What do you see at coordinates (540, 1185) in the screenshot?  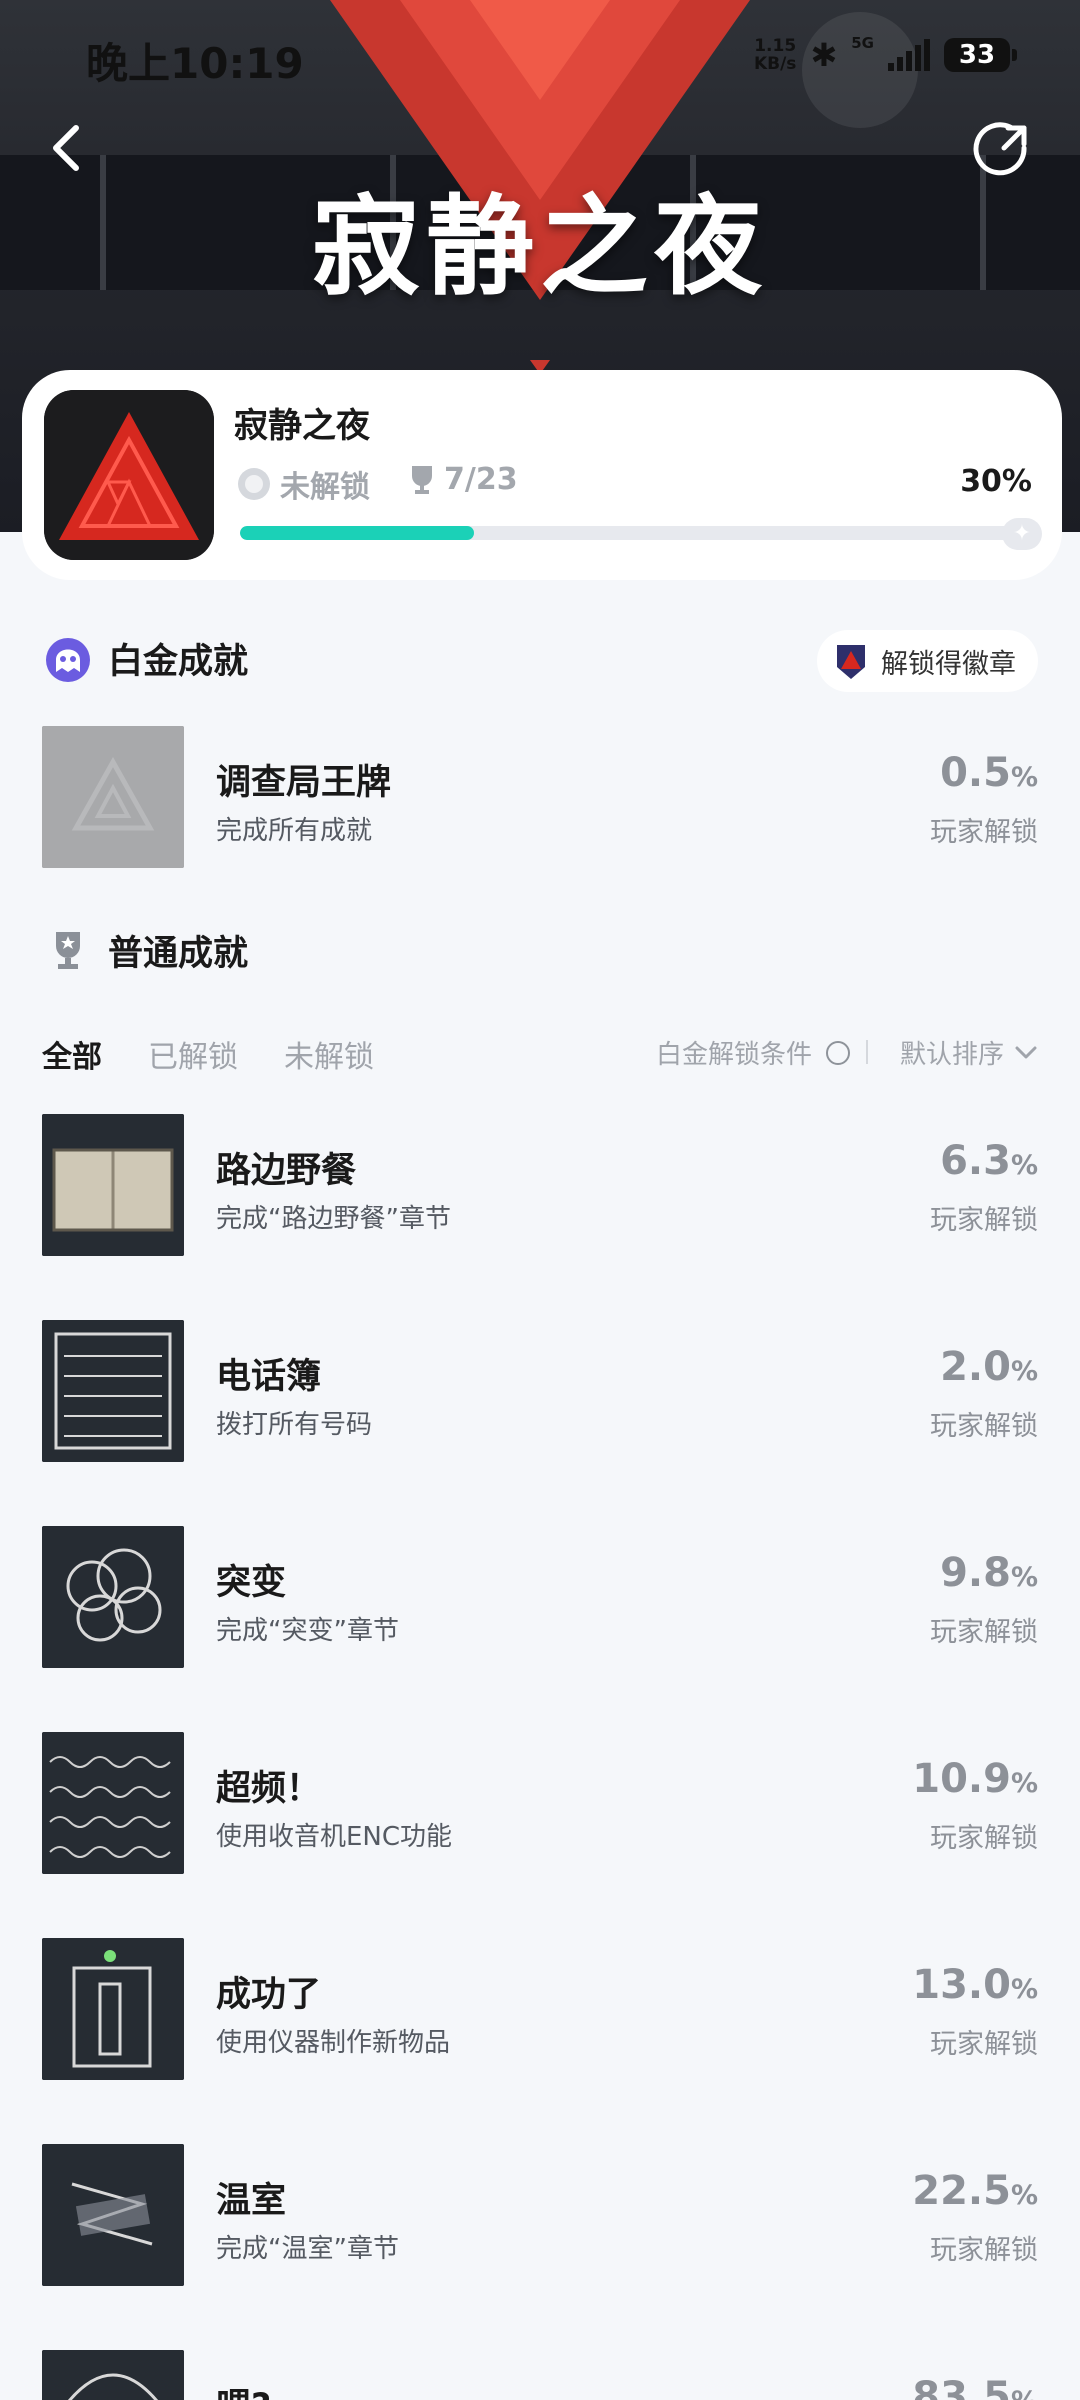 I see `achievement-row: 路边野餐 完成“路边野餐”章节 6.3% 玩家解锁` at bounding box center [540, 1185].